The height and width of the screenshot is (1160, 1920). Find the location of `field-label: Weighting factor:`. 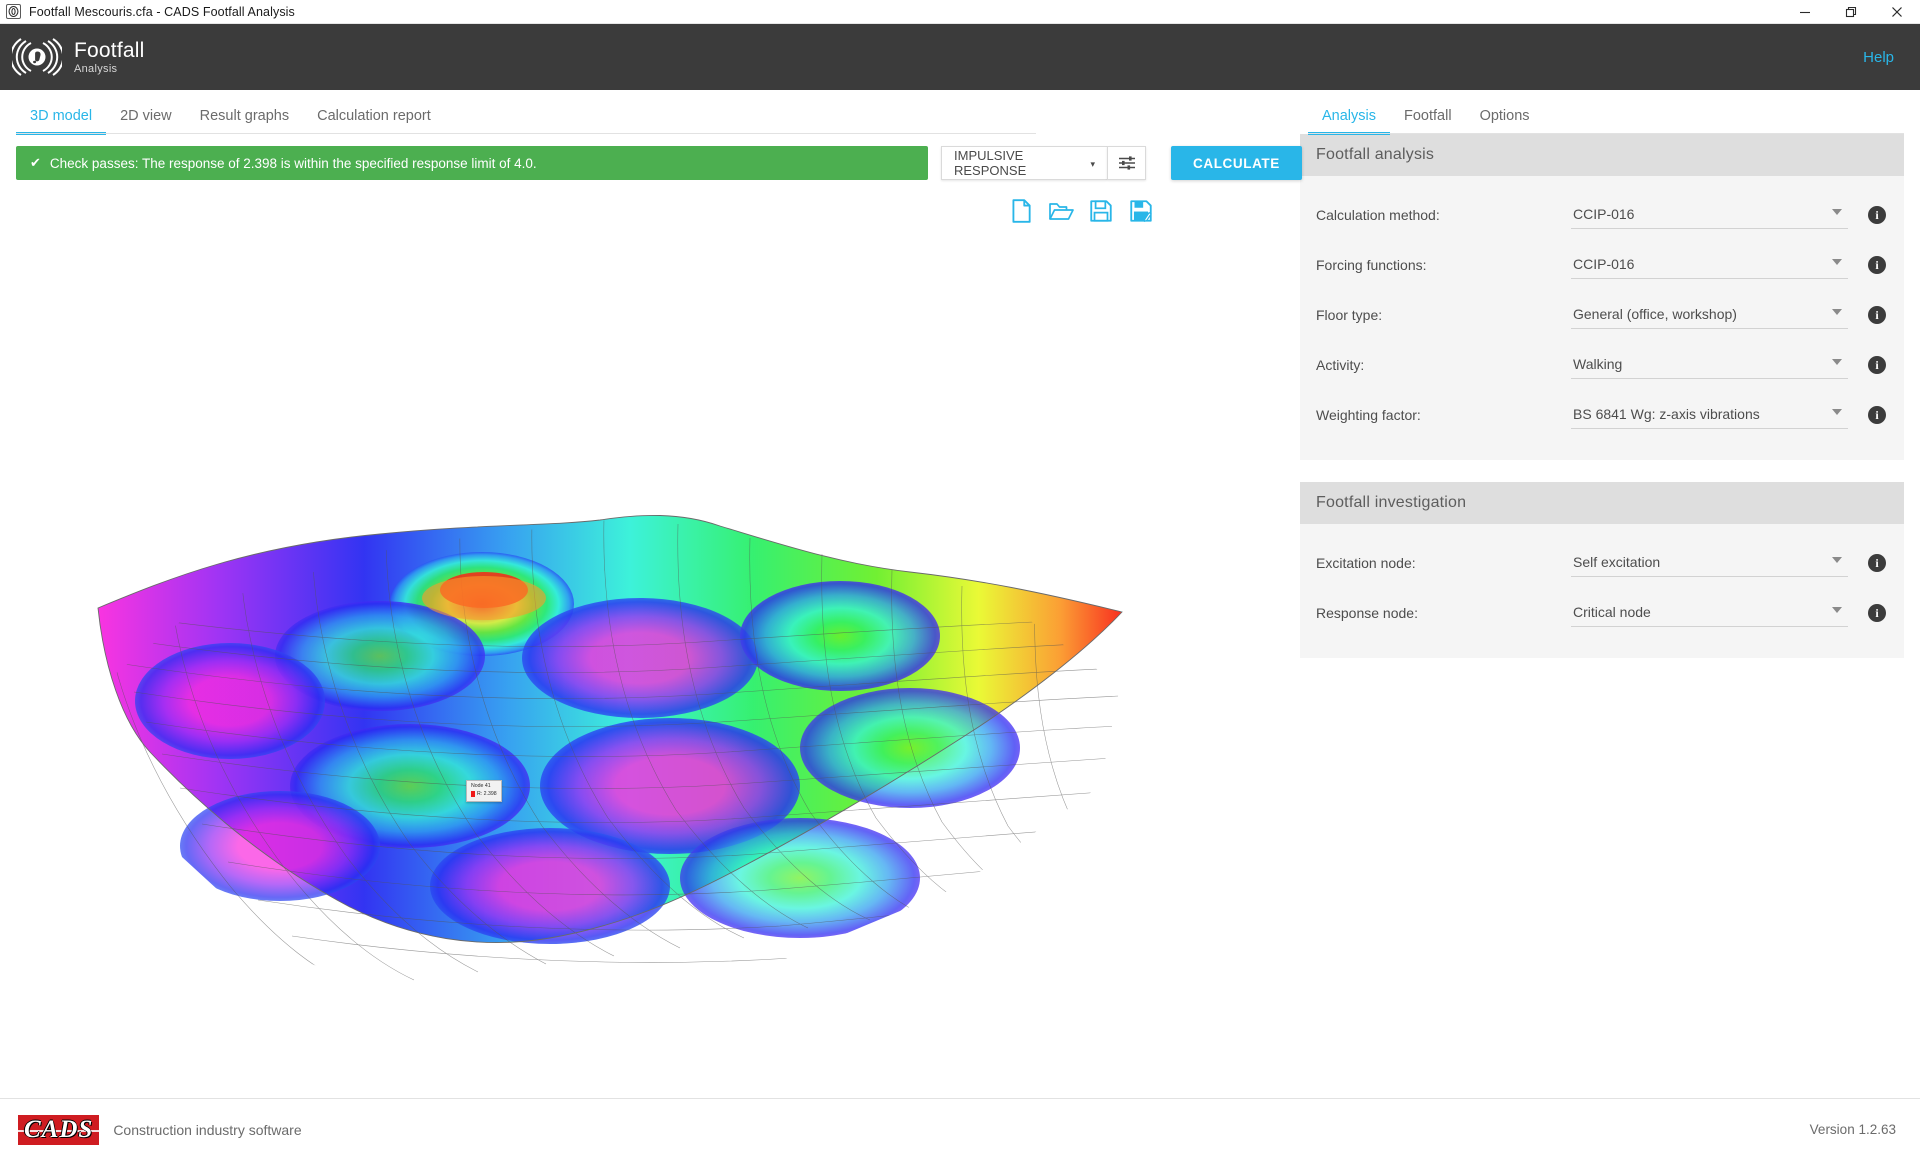

field-label: Weighting factor: is located at coordinates (1368, 415).